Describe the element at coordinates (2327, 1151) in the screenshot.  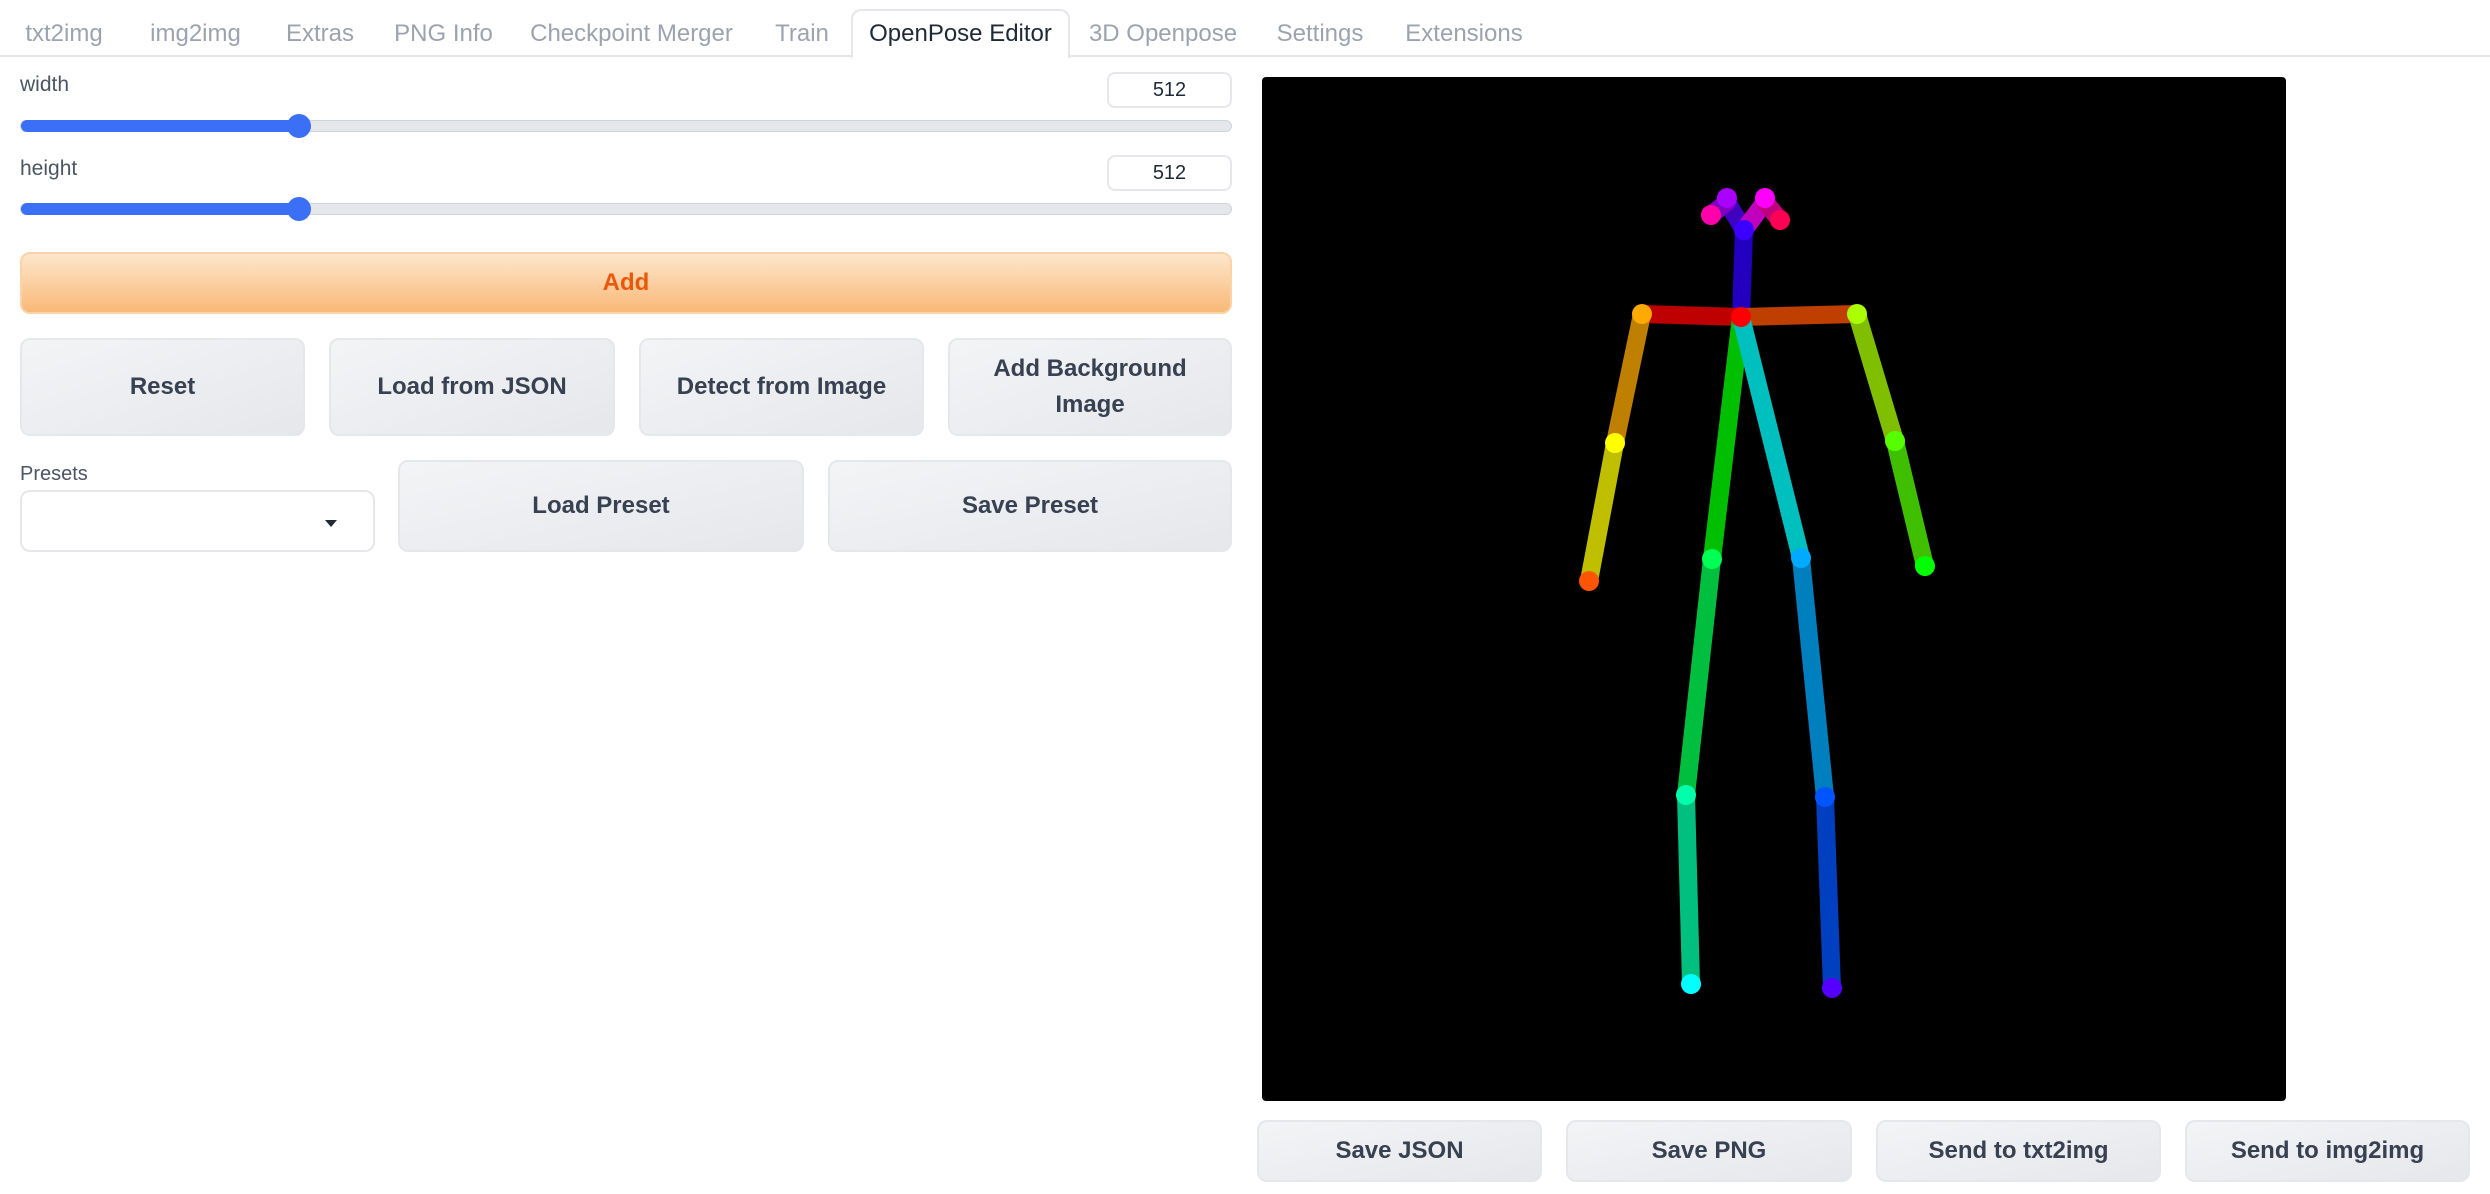
I see `send-to-img2img-button: Send to img2img` at that location.